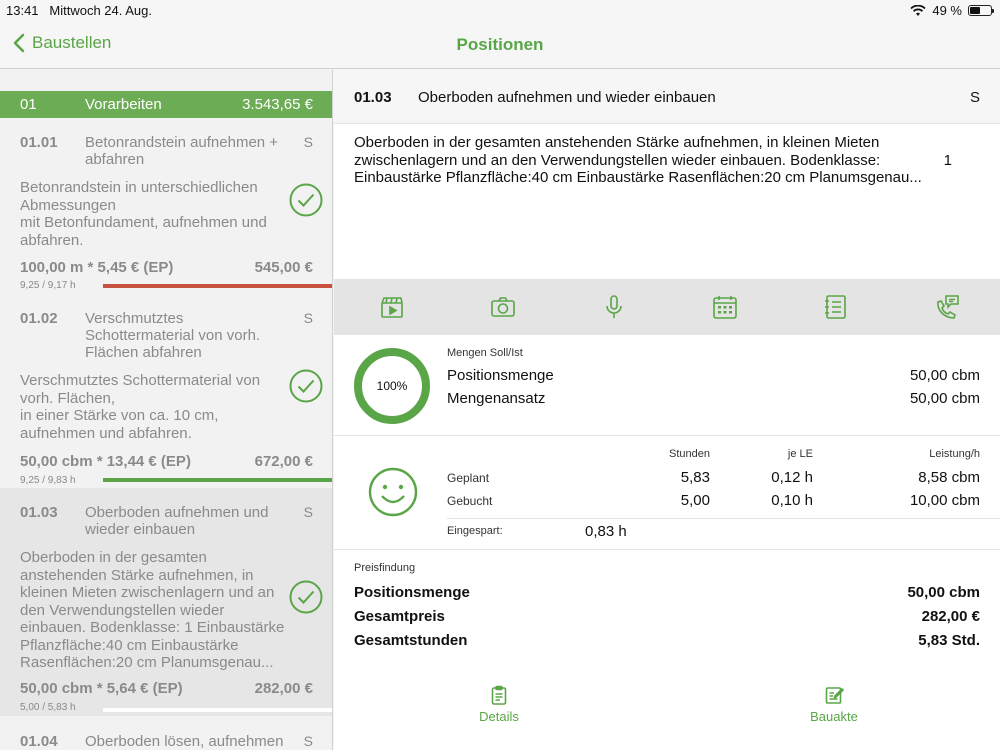 This screenshot has width=1000, height=750. What do you see at coordinates (468, 478) in the screenshot?
I see `row-label-planned: Geplant` at bounding box center [468, 478].